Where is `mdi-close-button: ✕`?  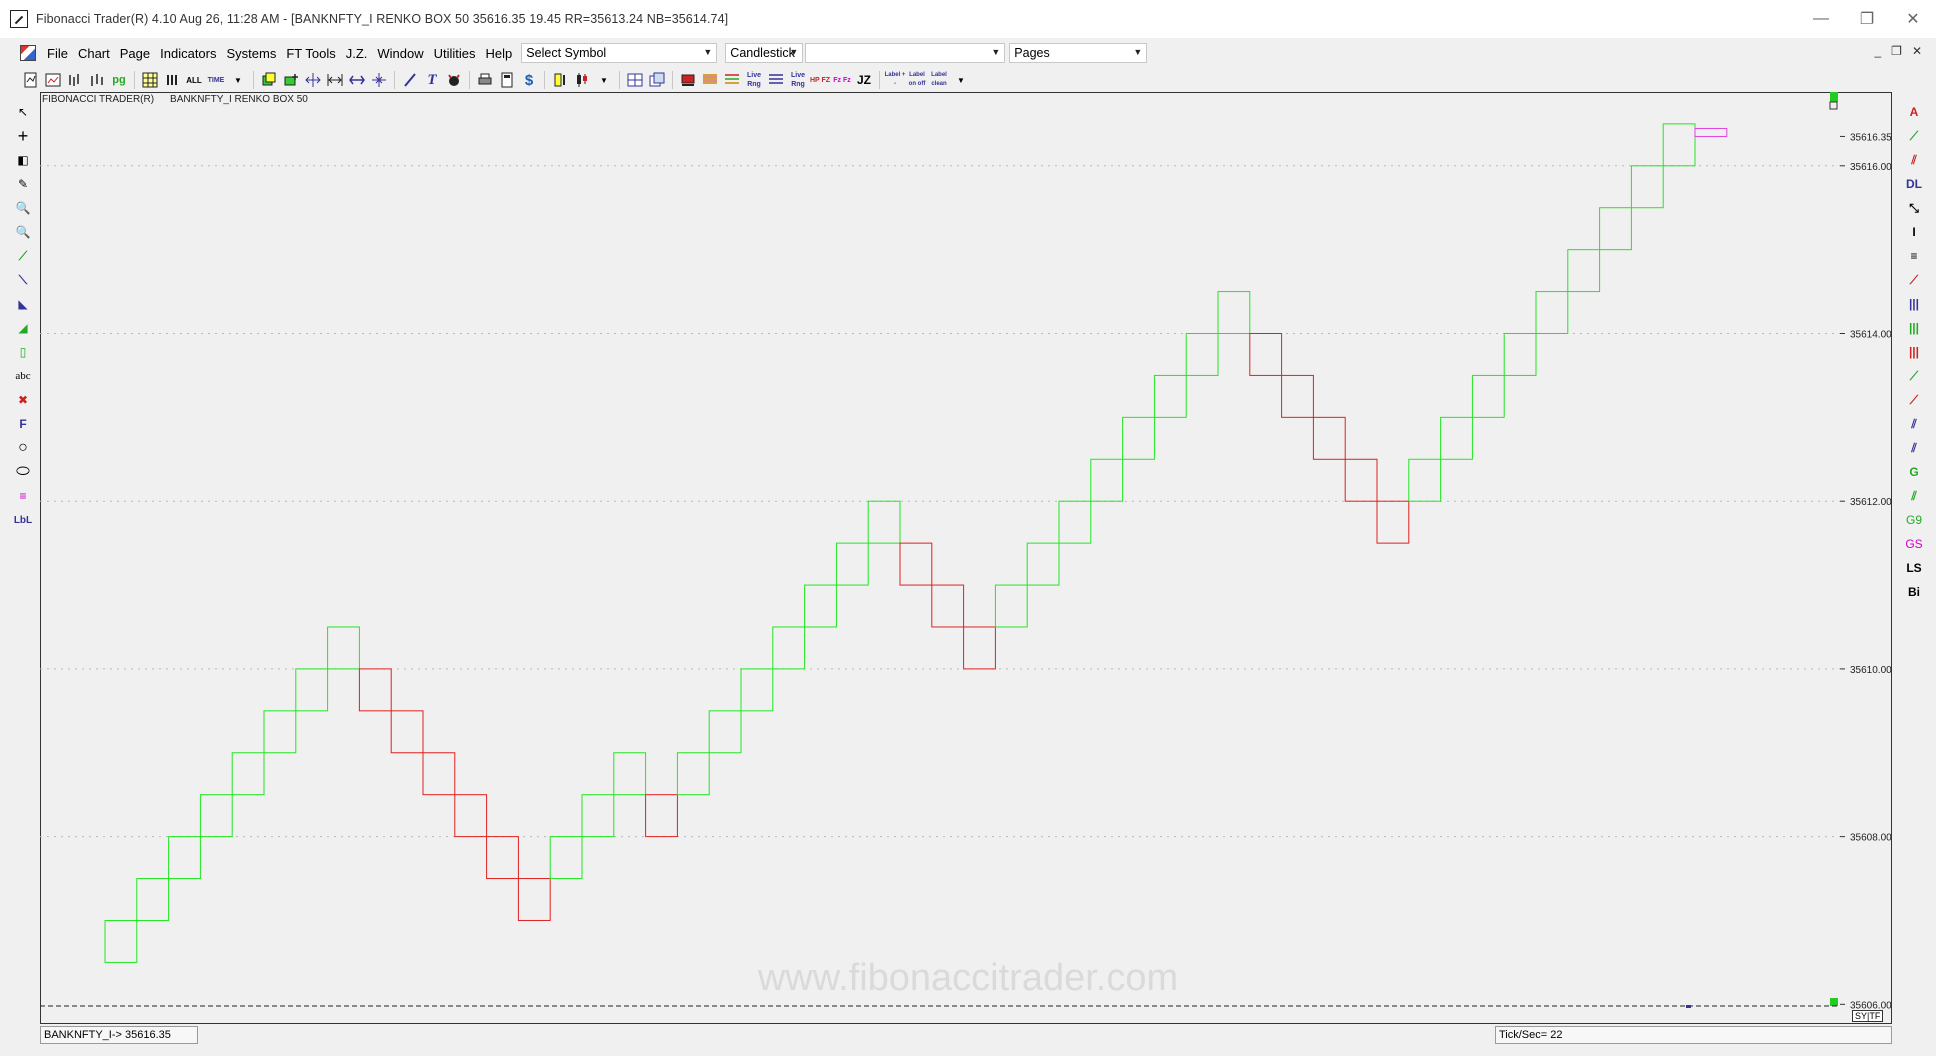 mdi-close-button: ✕ is located at coordinates (1917, 51).